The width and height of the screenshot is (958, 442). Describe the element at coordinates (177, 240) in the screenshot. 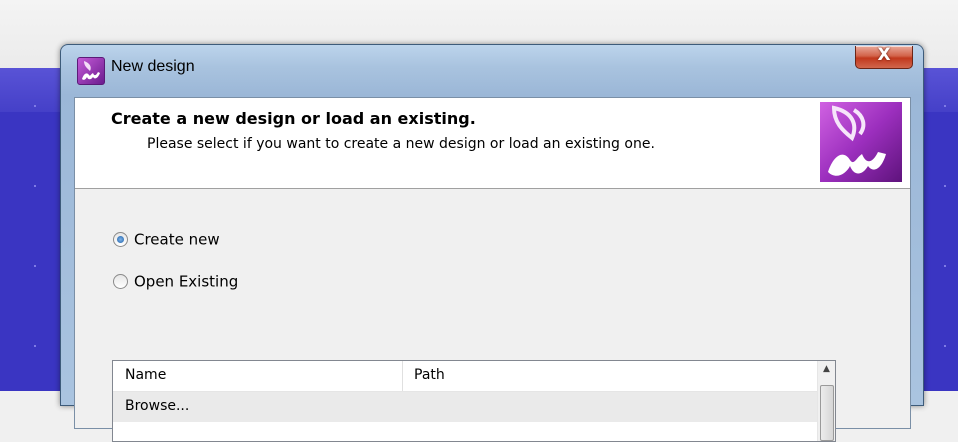

I see `create-new-label: Create new` at that location.